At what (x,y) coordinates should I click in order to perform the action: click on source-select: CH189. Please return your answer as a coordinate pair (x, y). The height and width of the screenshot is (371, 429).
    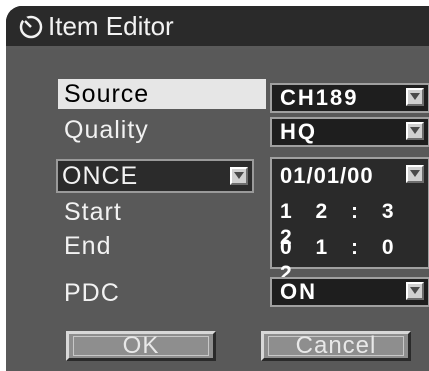
    Looking at the image, I should click on (349, 98).